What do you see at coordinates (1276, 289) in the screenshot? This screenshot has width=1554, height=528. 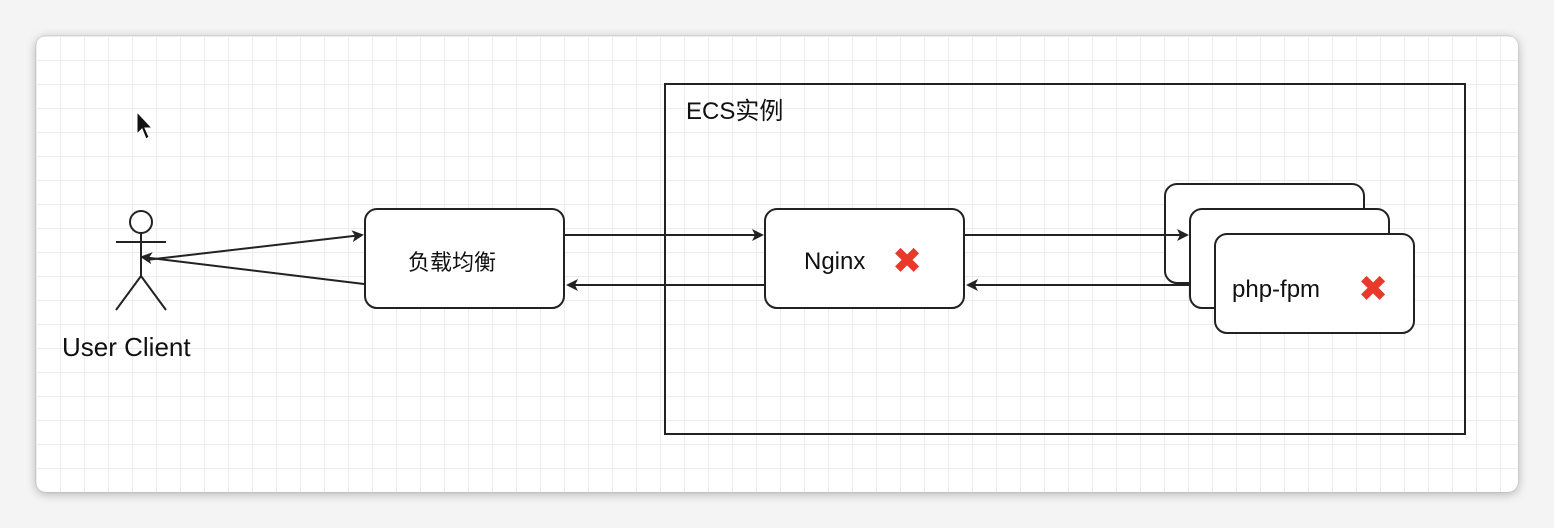 I see `php-fpm-label: php-fpm` at bounding box center [1276, 289].